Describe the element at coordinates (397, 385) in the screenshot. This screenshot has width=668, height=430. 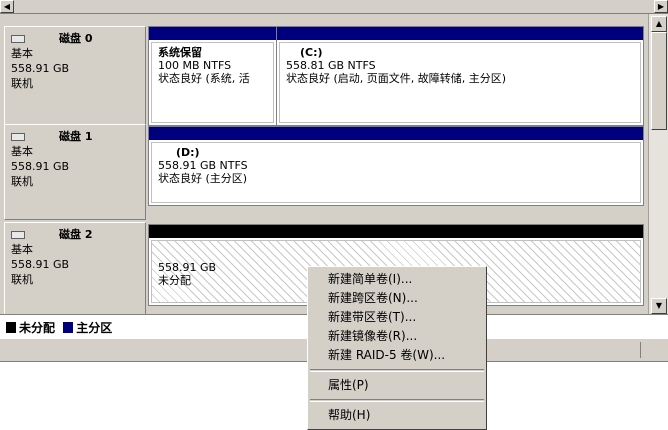
I see `menu-properties: 属性(P)` at that location.